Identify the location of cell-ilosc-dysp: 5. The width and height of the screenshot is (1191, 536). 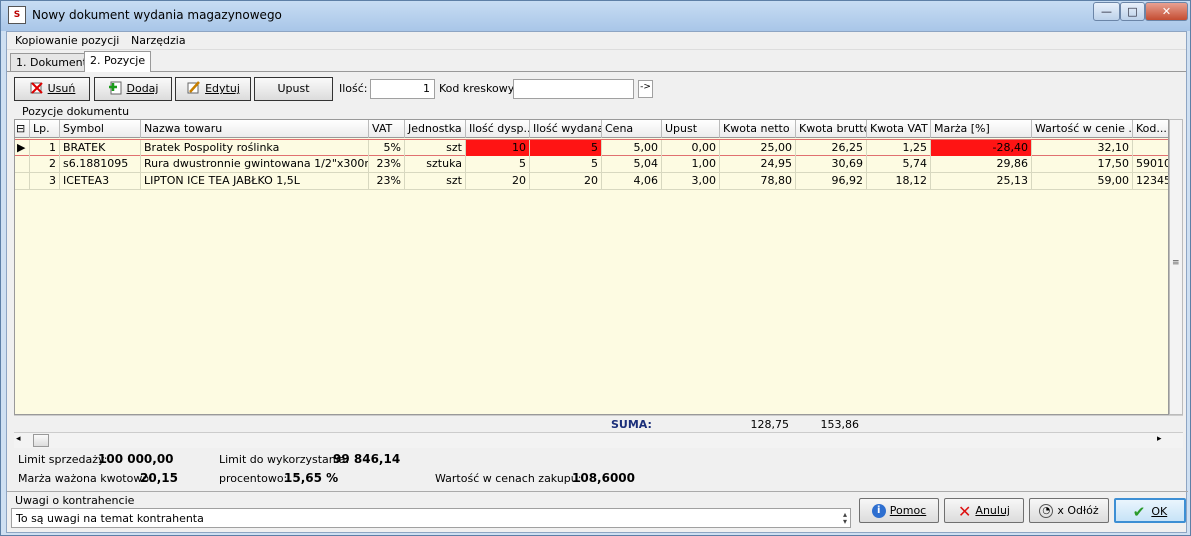
(498, 164).